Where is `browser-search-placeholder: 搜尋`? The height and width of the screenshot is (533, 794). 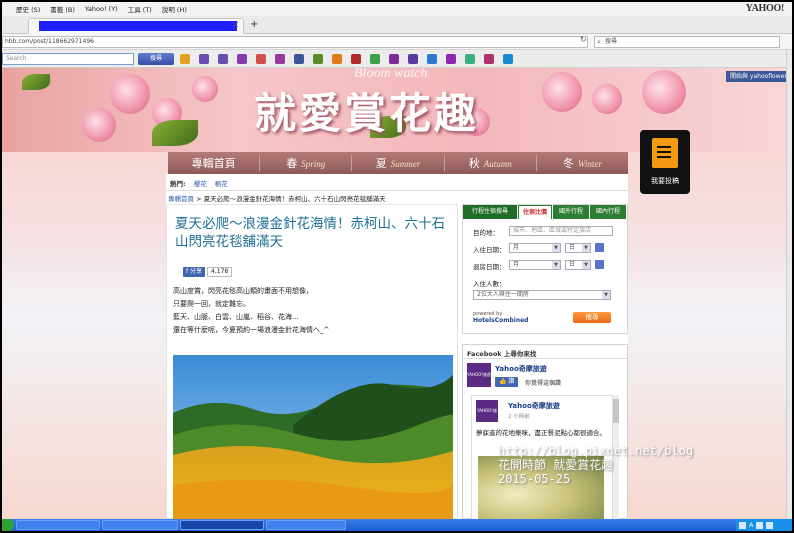
browser-search-placeholder: 搜尋 is located at coordinates (611, 41).